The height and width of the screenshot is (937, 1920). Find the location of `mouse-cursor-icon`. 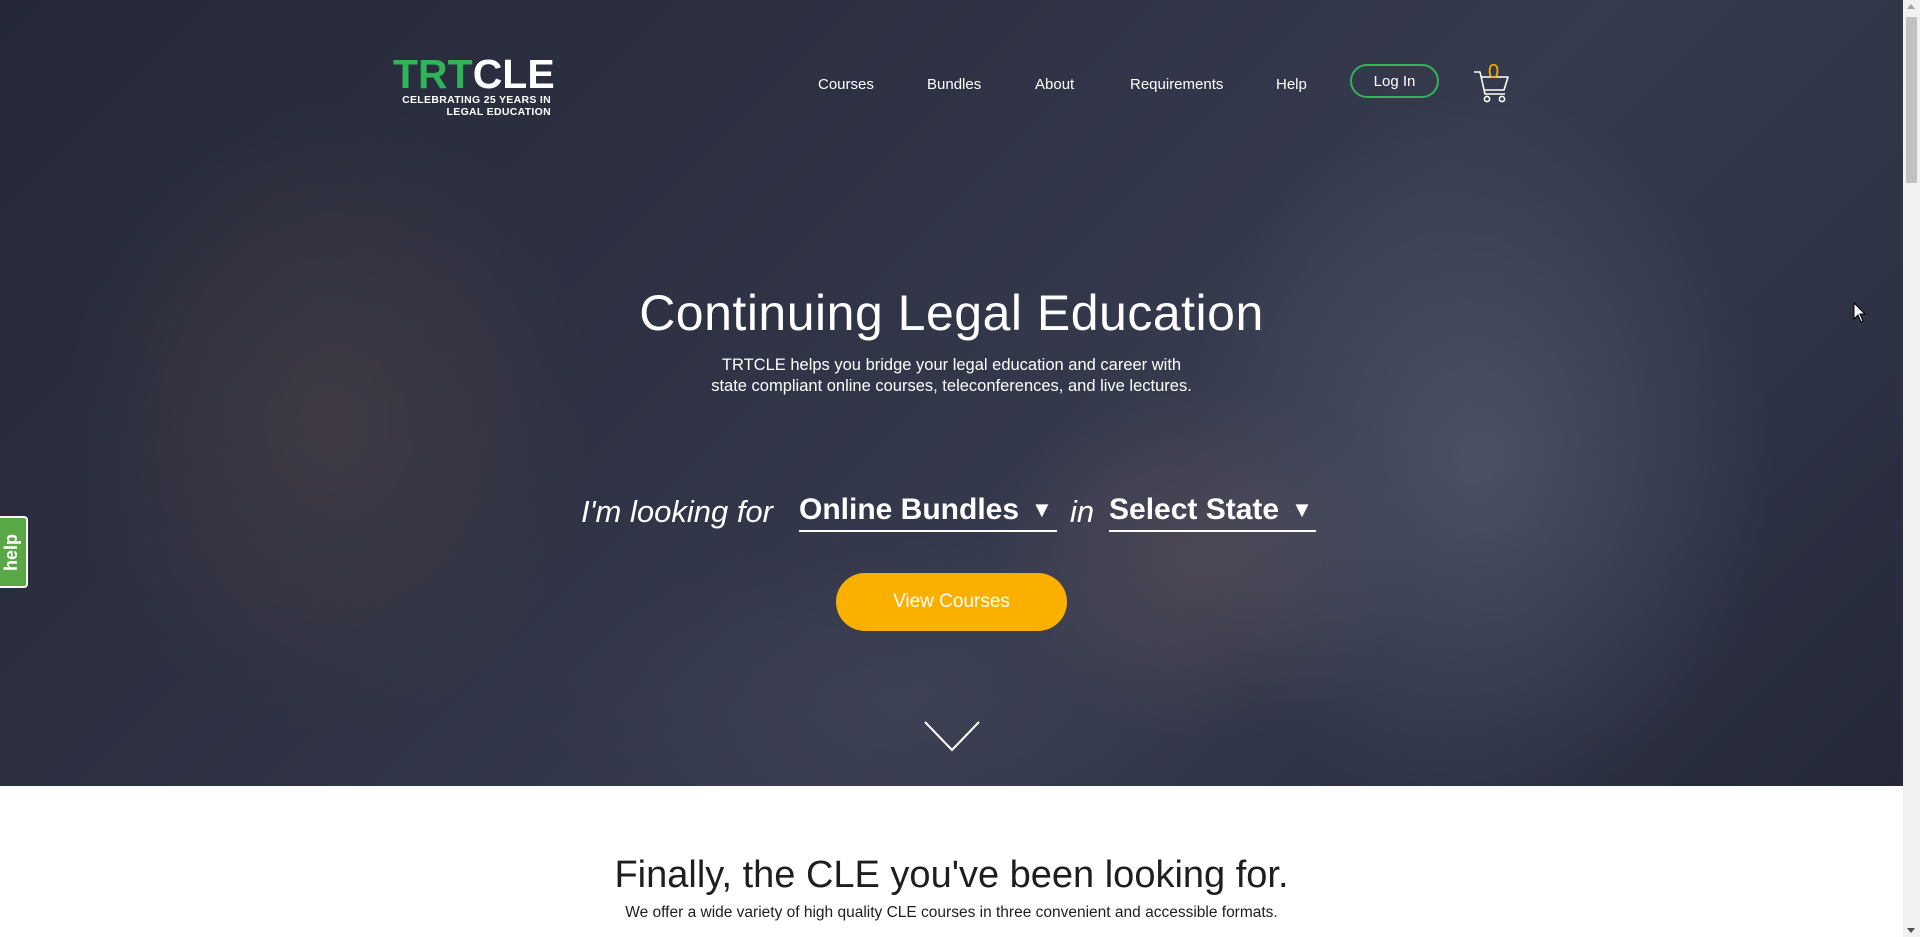

mouse-cursor-icon is located at coordinates (1860, 312).